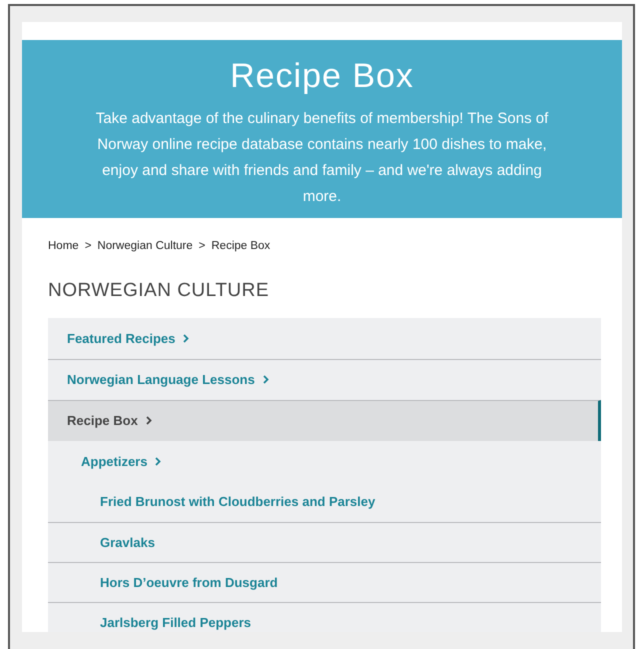 The image size is (636, 649). I want to click on breadcrumb-link: Home, so click(63, 247).